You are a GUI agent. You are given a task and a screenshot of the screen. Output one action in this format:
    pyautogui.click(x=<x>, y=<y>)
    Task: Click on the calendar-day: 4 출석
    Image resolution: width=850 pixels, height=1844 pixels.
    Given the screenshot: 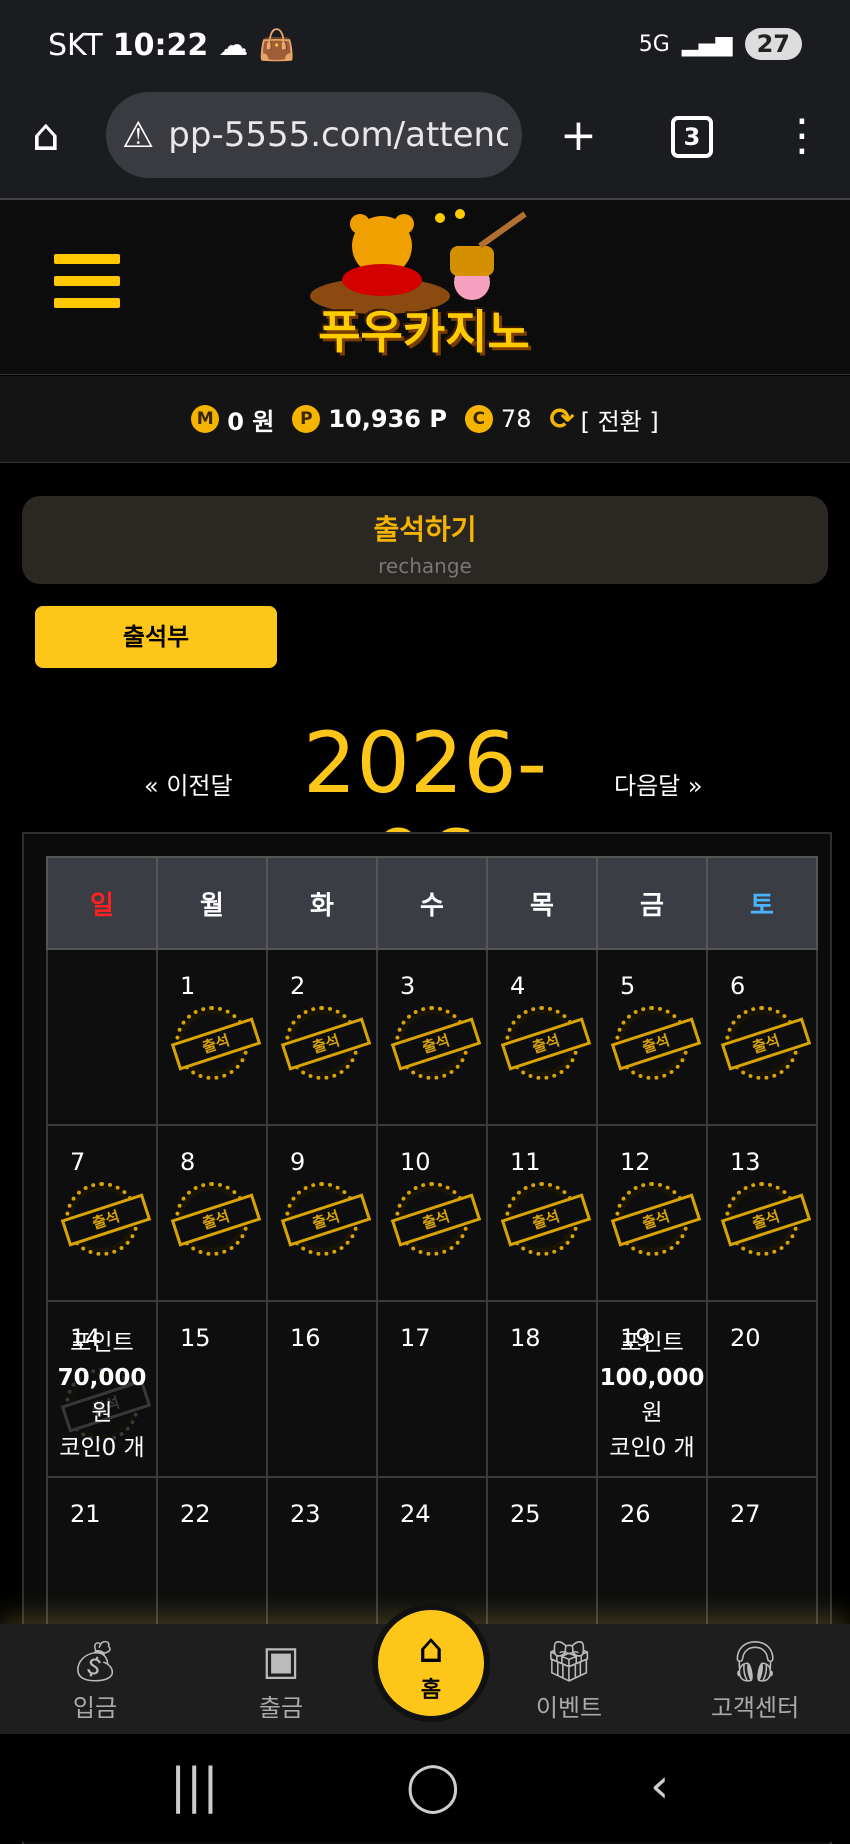 What is the action you would take?
    pyautogui.click(x=542, y=1037)
    